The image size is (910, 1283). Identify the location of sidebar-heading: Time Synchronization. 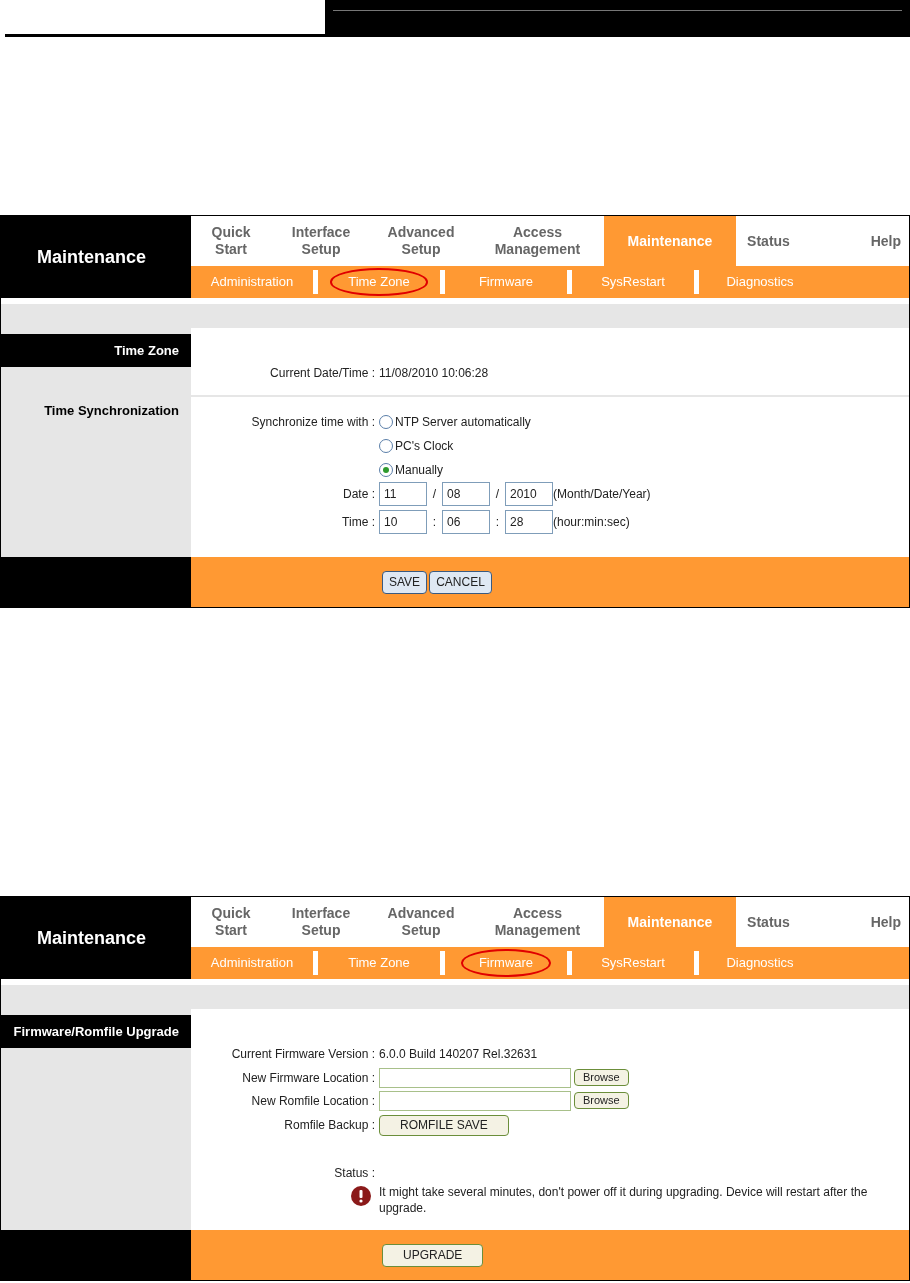
(111, 411).